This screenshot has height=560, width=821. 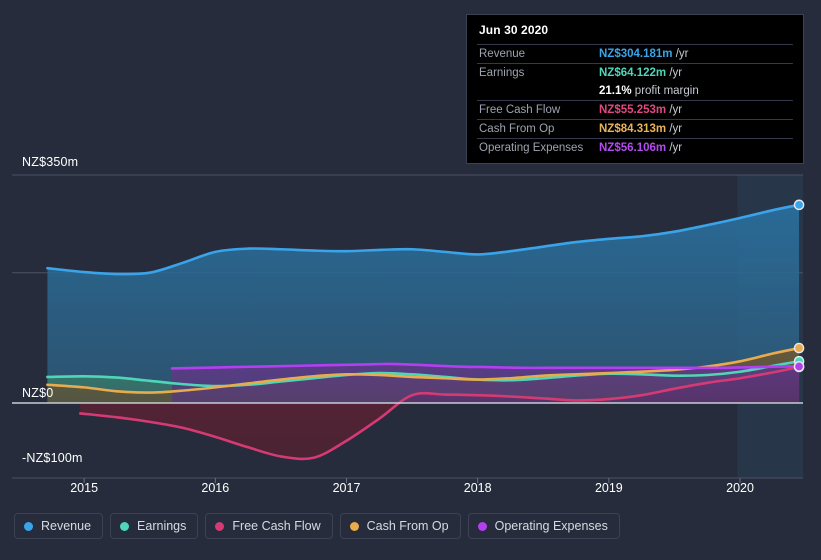 I want to click on endpoint-marker-operating-expenses, so click(x=799, y=366).